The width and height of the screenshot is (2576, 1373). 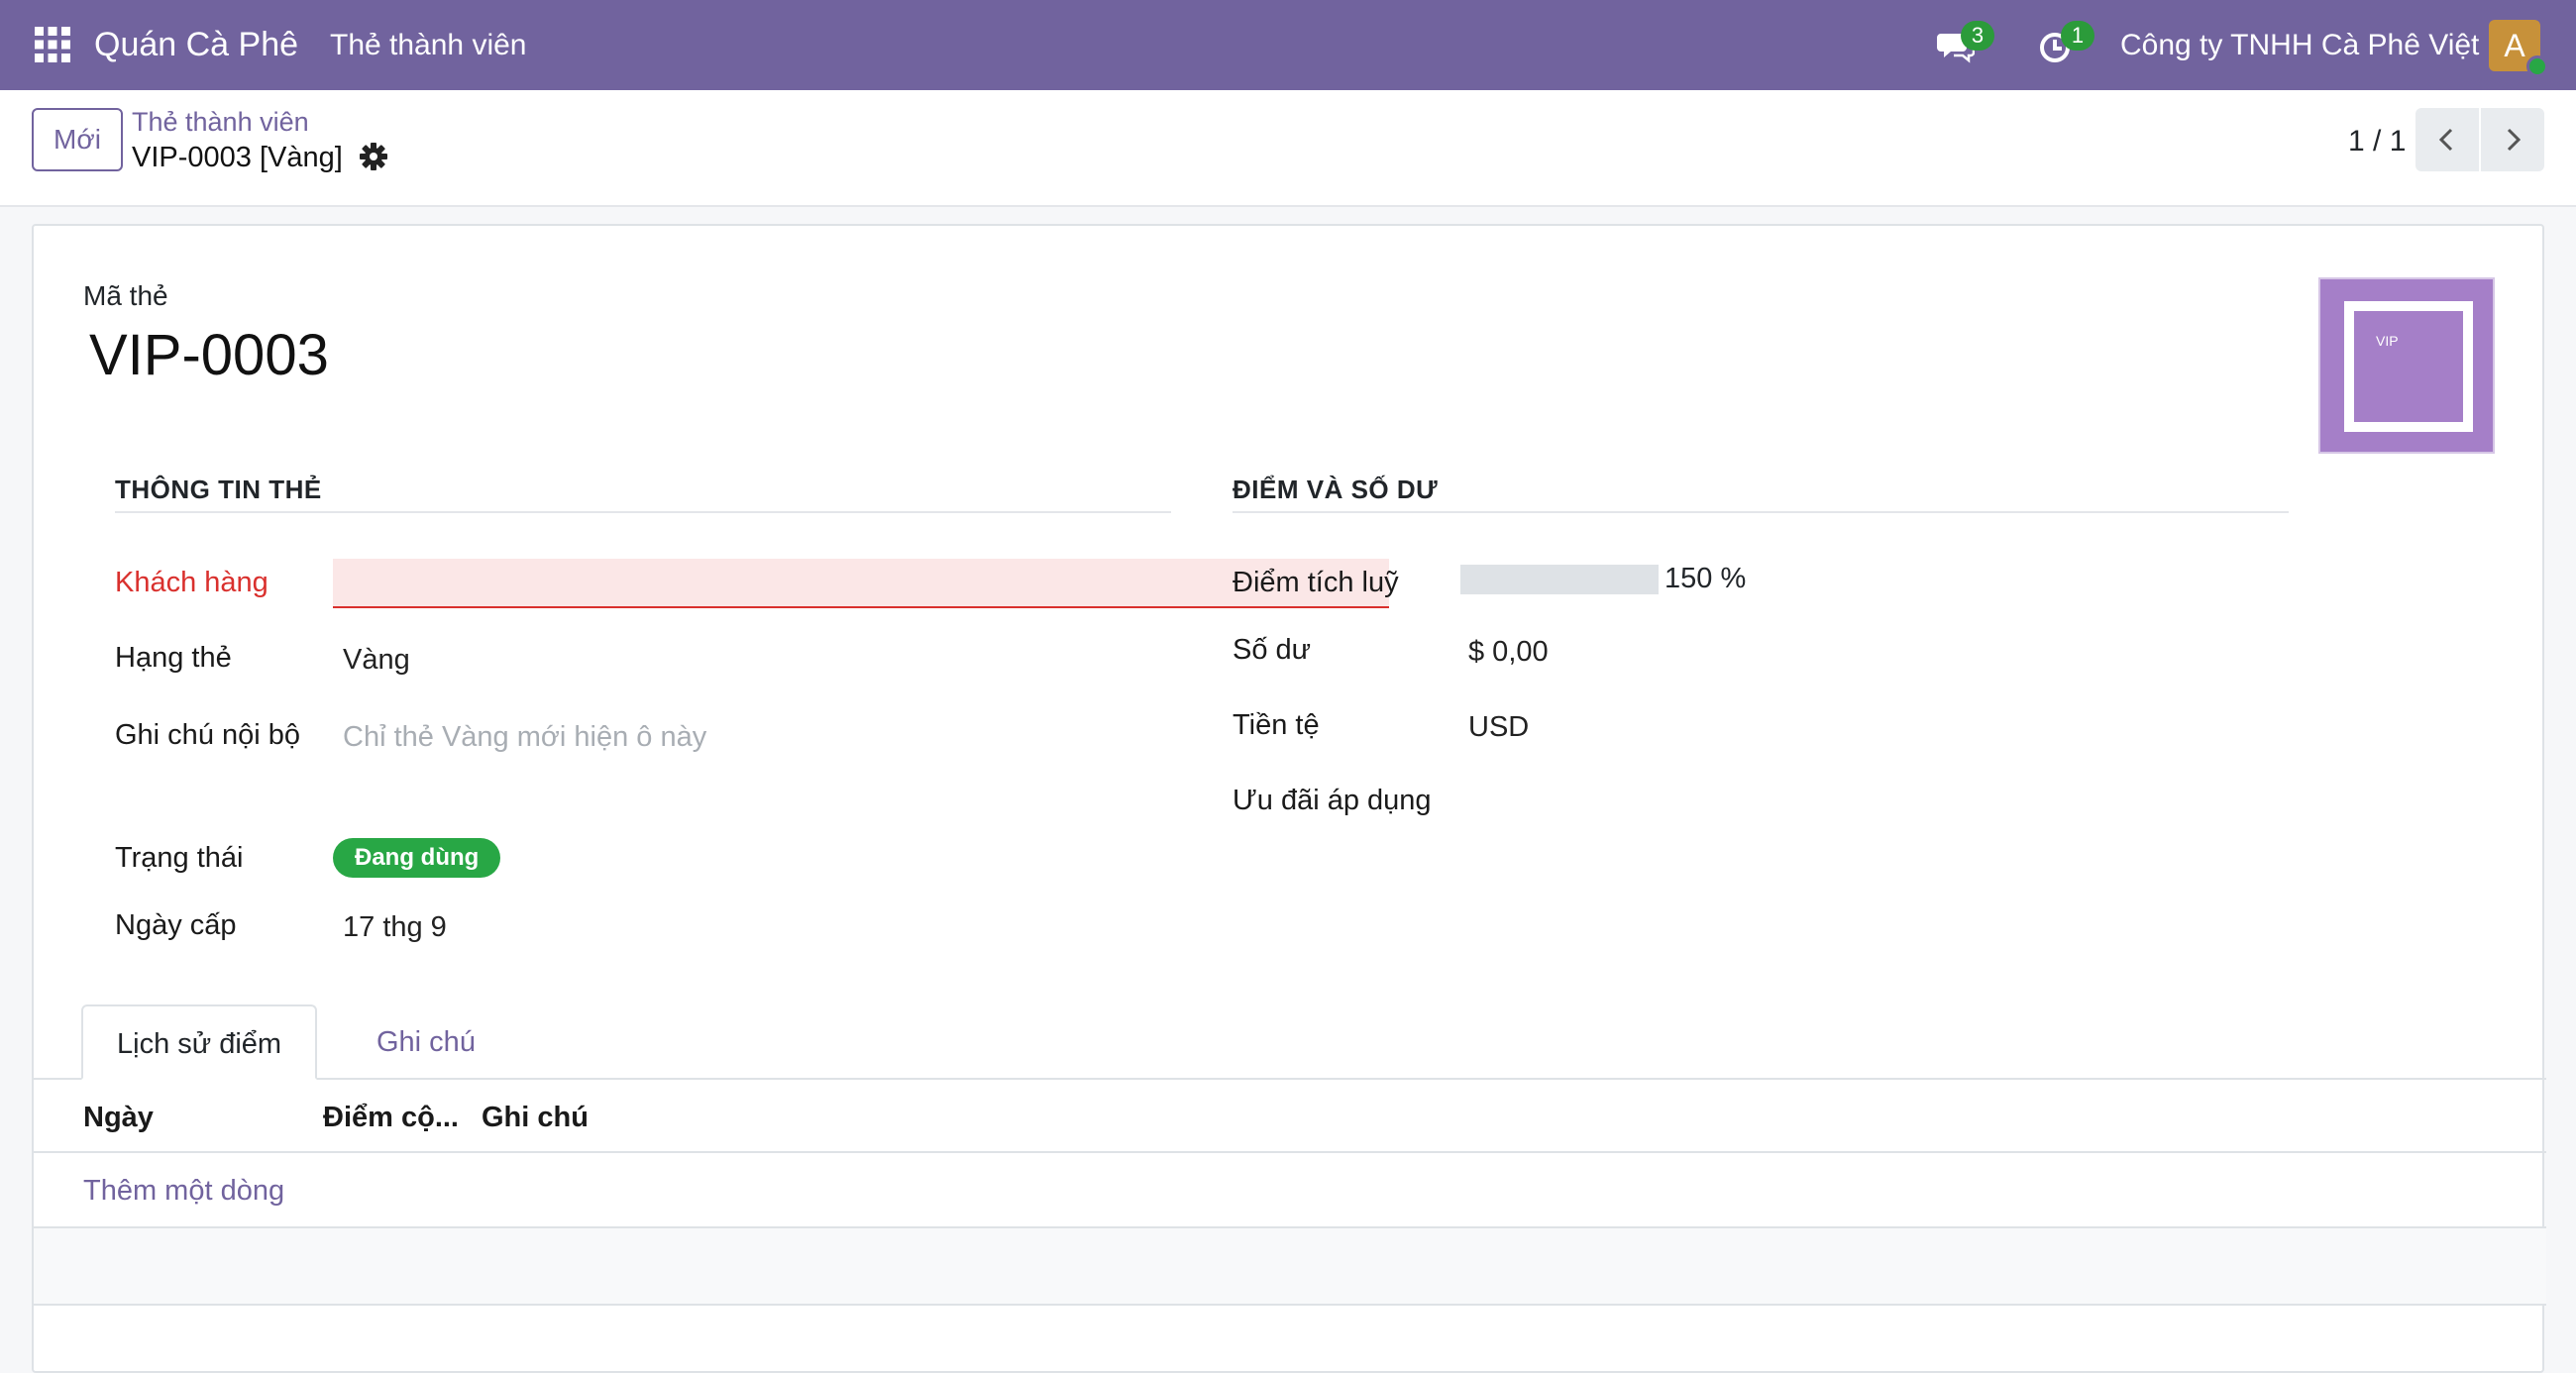 I want to click on chevron-right-icon, so click(x=2514, y=140).